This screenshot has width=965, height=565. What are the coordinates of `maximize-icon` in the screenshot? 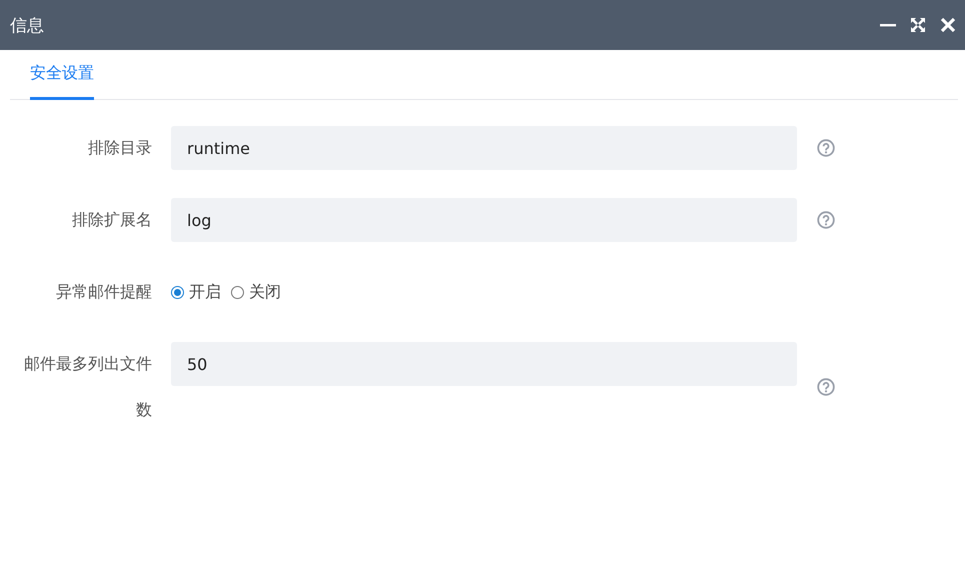 It's located at (918, 25).